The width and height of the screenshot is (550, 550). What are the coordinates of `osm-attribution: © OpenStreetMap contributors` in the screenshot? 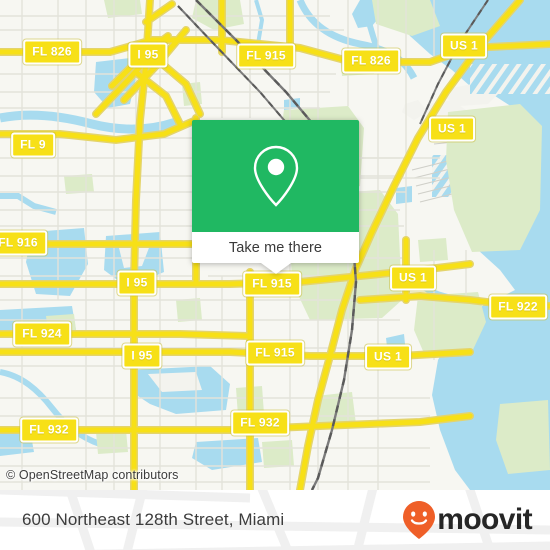 It's located at (92, 475).